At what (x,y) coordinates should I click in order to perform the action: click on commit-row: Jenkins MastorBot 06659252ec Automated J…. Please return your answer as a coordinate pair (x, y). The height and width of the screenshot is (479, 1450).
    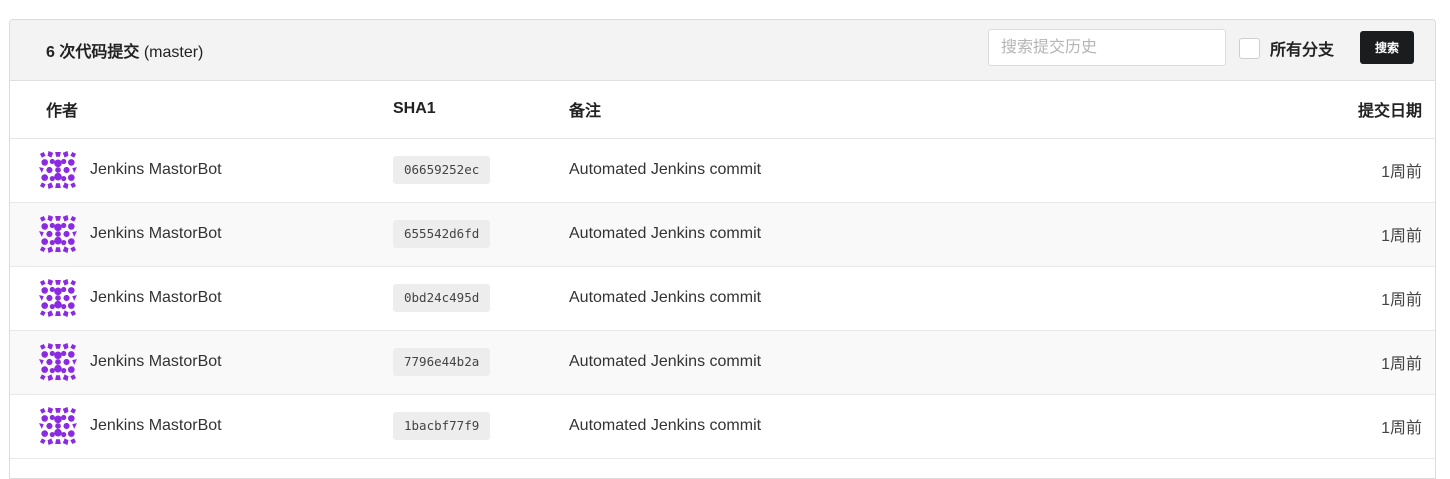
    Looking at the image, I should click on (722, 170).